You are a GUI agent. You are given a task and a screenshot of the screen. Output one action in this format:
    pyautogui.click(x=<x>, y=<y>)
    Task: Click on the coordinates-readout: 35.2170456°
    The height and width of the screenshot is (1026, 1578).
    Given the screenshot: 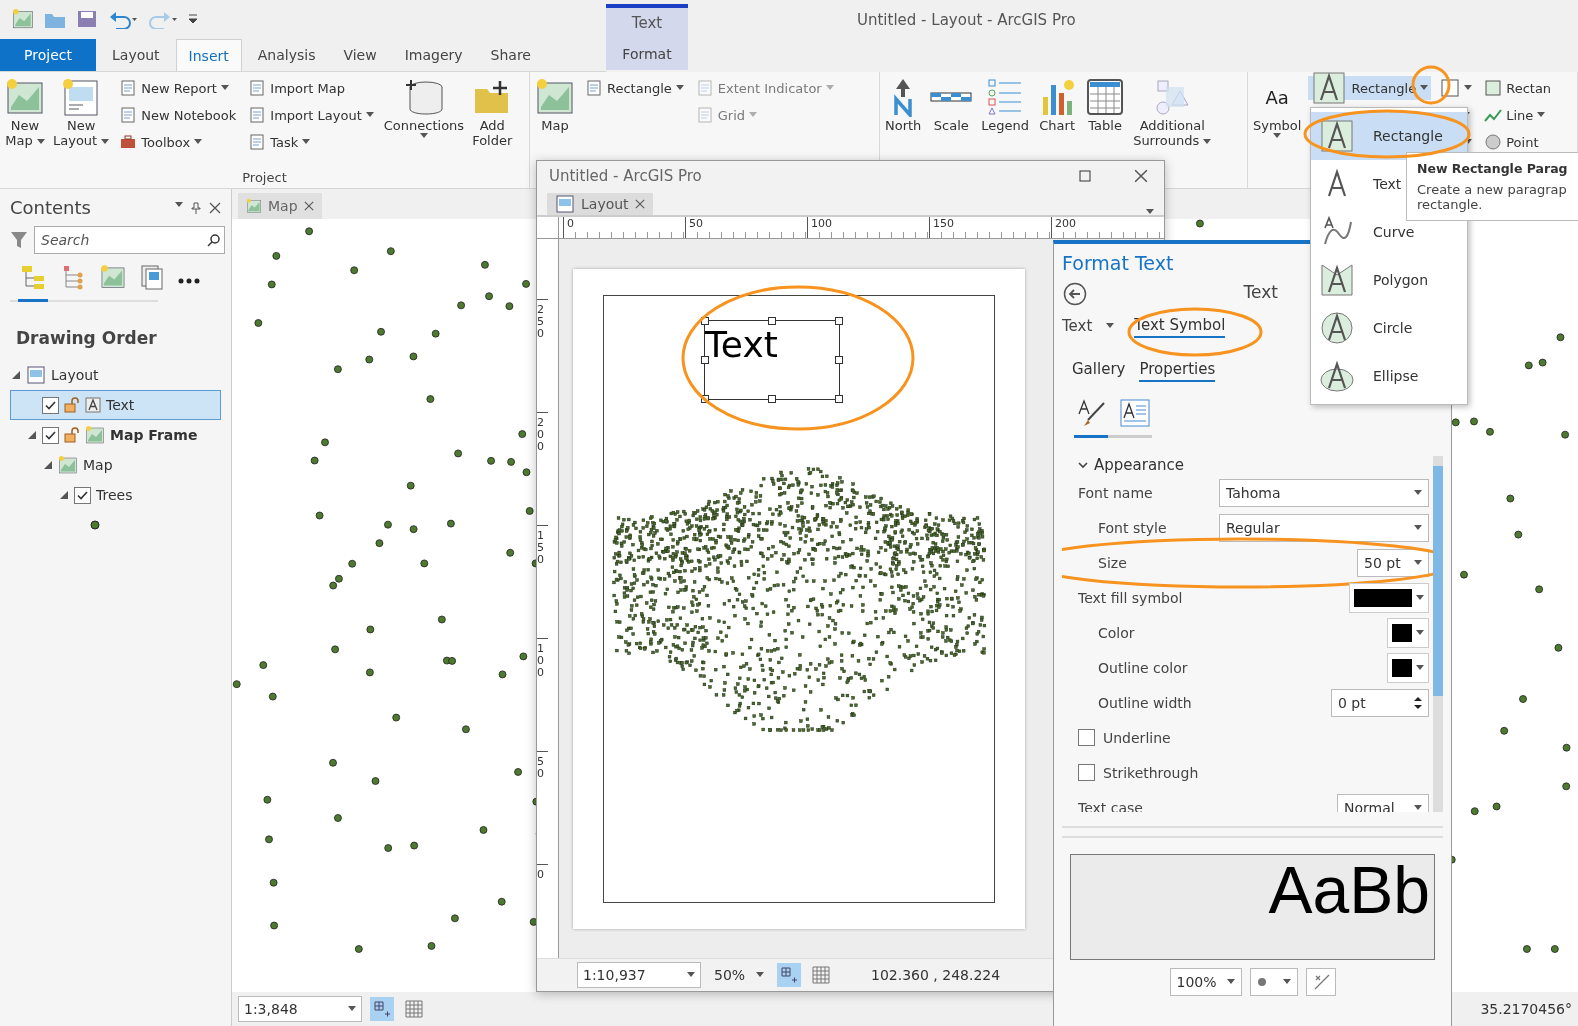 What is the action you would take?
    pyautogui.click(x=1526, y=1009)
    